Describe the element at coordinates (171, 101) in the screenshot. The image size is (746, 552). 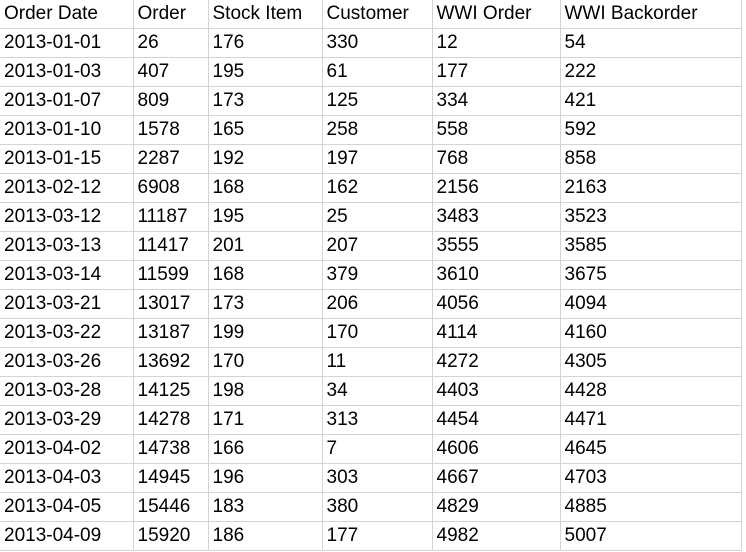
I see `cell-order: 809` at that location.